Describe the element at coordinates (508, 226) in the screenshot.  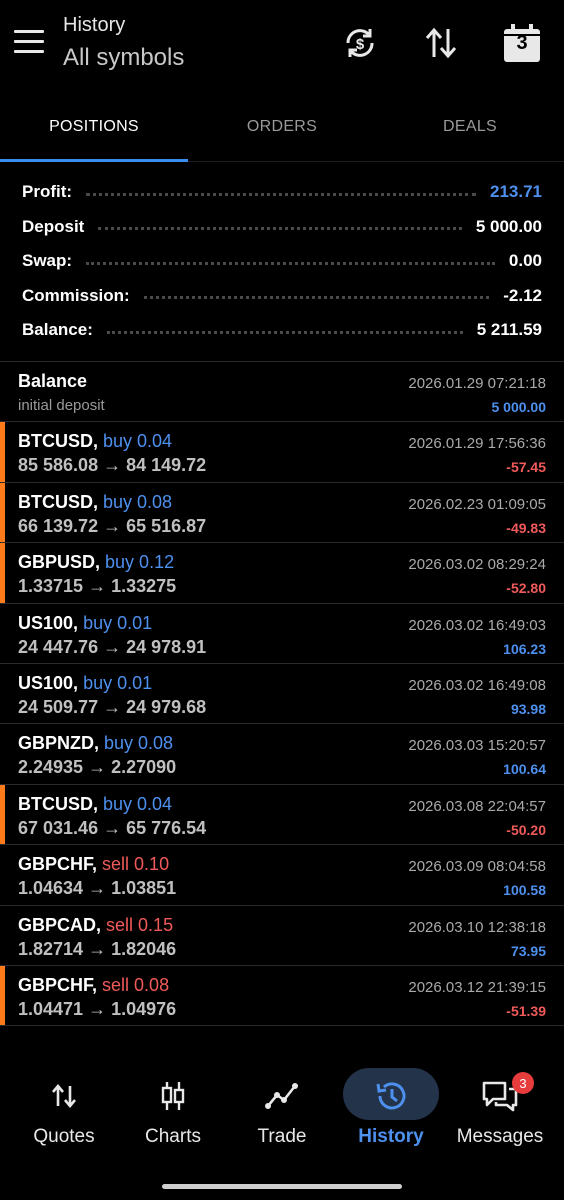
I see `summary-value: 5 000.00` at that location.